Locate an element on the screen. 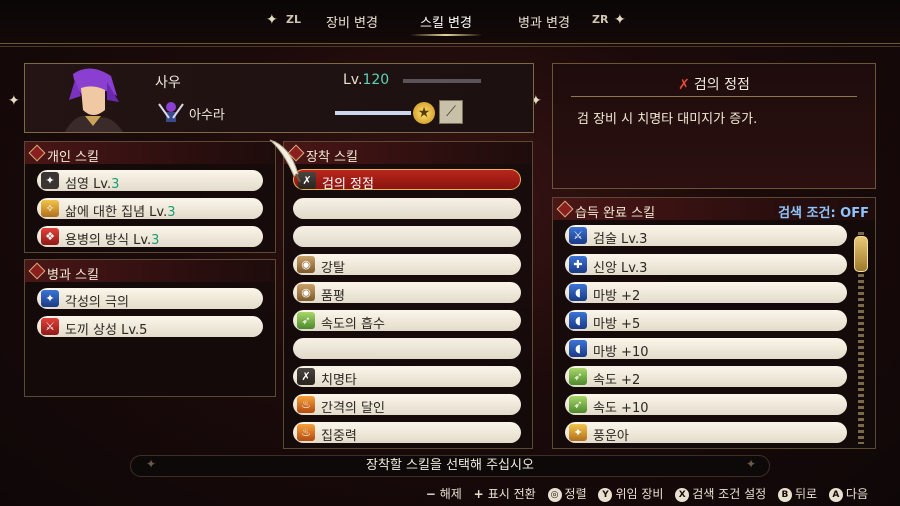 The image size is (900, 506). tab-equipment: 장비 변경 is located at coordinates (352, 21).